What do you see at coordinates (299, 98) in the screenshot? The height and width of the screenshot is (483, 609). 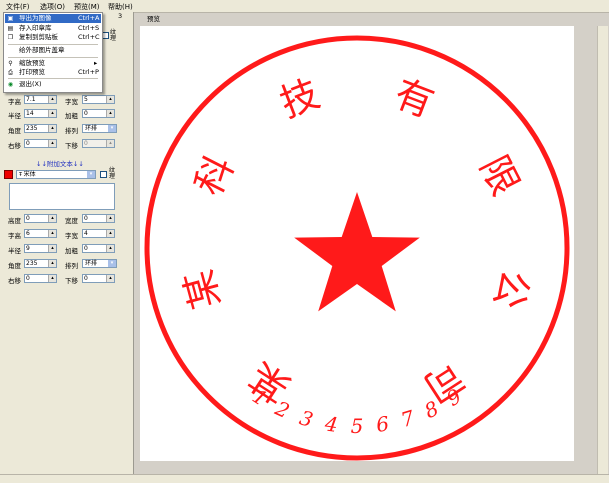 I see `seal-char: 技` at bounding box center [299, 98].